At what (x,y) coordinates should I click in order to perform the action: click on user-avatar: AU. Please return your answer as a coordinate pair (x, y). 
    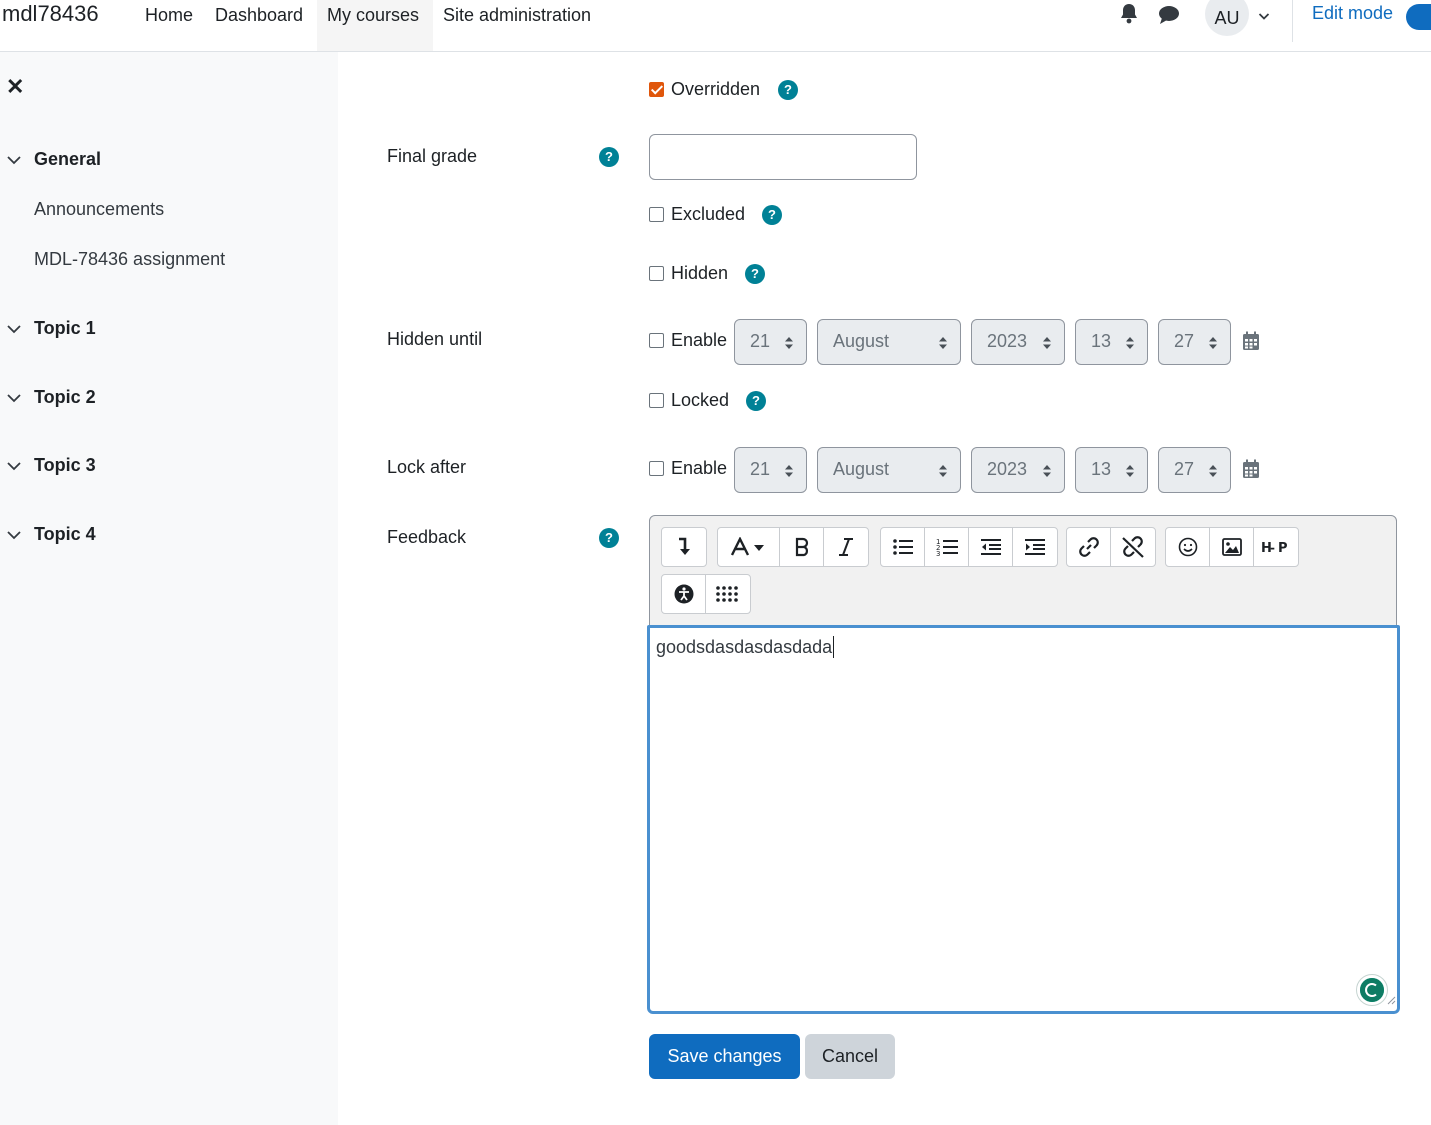
    Looking at the image, I should click on (1227, 18).